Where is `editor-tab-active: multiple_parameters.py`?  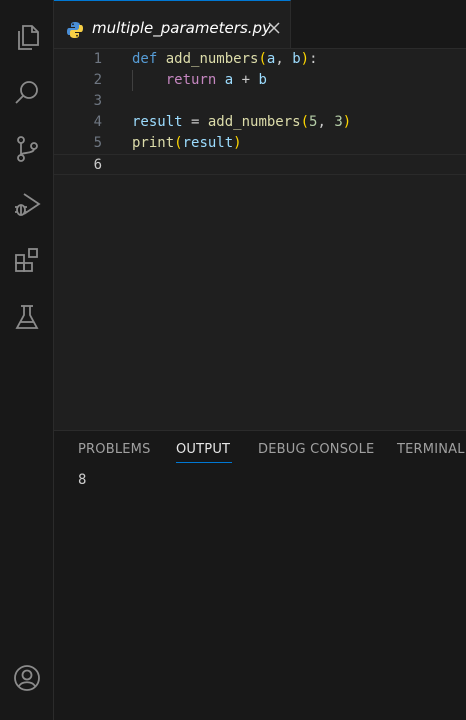 editor-tab-active: multiple_parameters.py is located at coordinates (172, 24).